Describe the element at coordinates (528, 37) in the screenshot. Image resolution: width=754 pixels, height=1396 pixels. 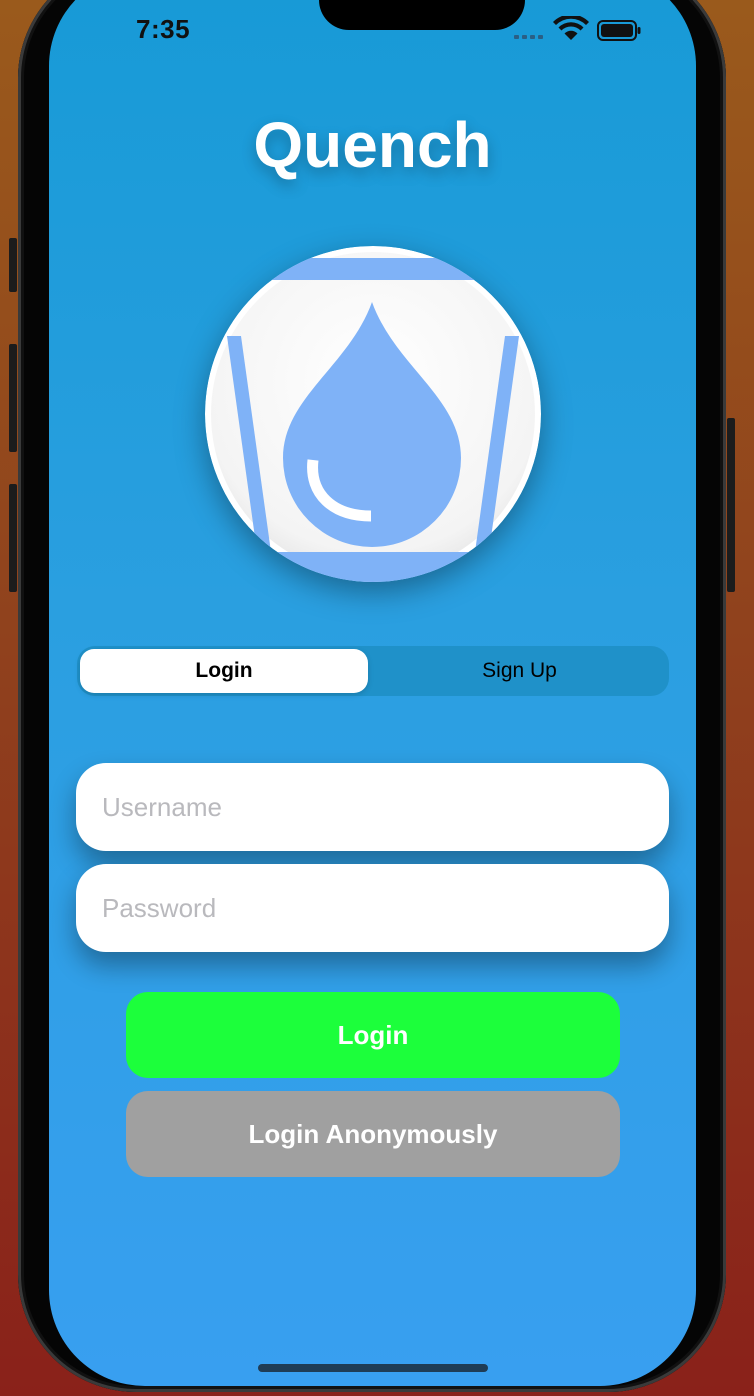
I see `cellular-signal-icon` at that location.